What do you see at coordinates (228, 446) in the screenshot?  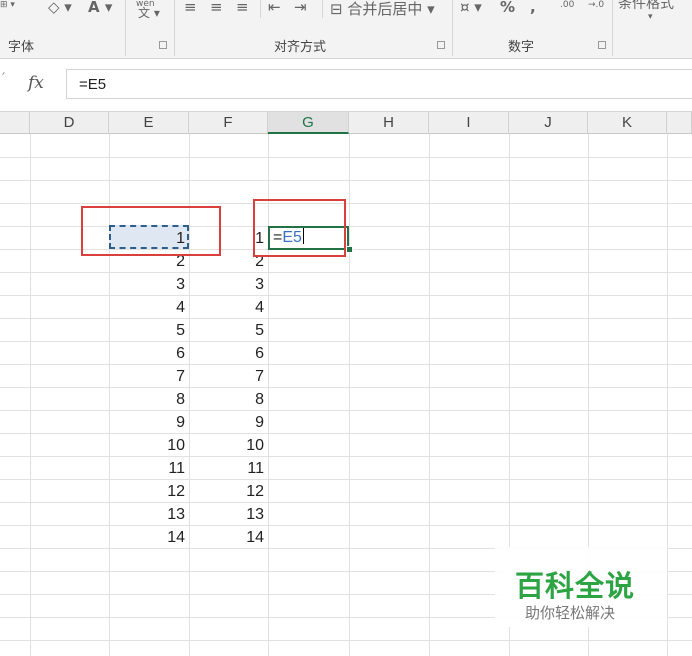 I see `cell-f13: 10` at bounding box center [228, 446].